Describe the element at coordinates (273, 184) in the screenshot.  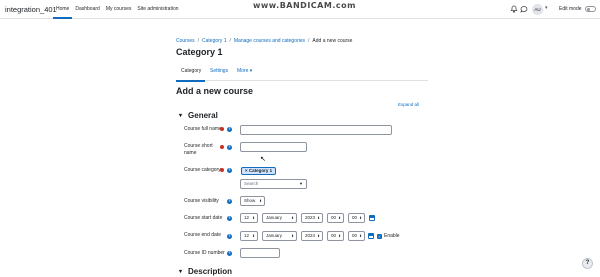
I see `category-search-select: Search ▼` at that location.